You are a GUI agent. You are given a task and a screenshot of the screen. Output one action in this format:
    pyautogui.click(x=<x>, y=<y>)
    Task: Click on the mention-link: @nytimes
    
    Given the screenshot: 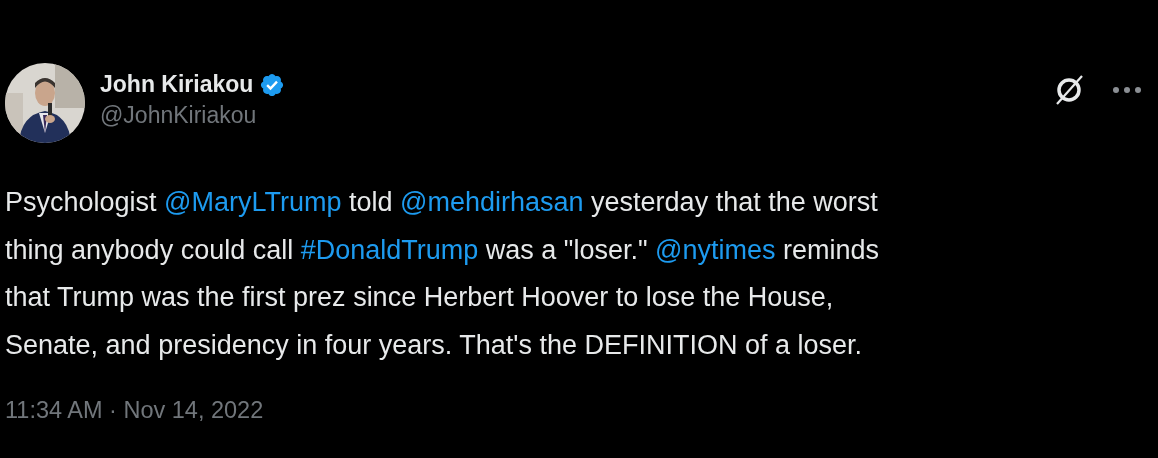 What is the action you would take?
    pyautogui.click(x=715, y=249)
    